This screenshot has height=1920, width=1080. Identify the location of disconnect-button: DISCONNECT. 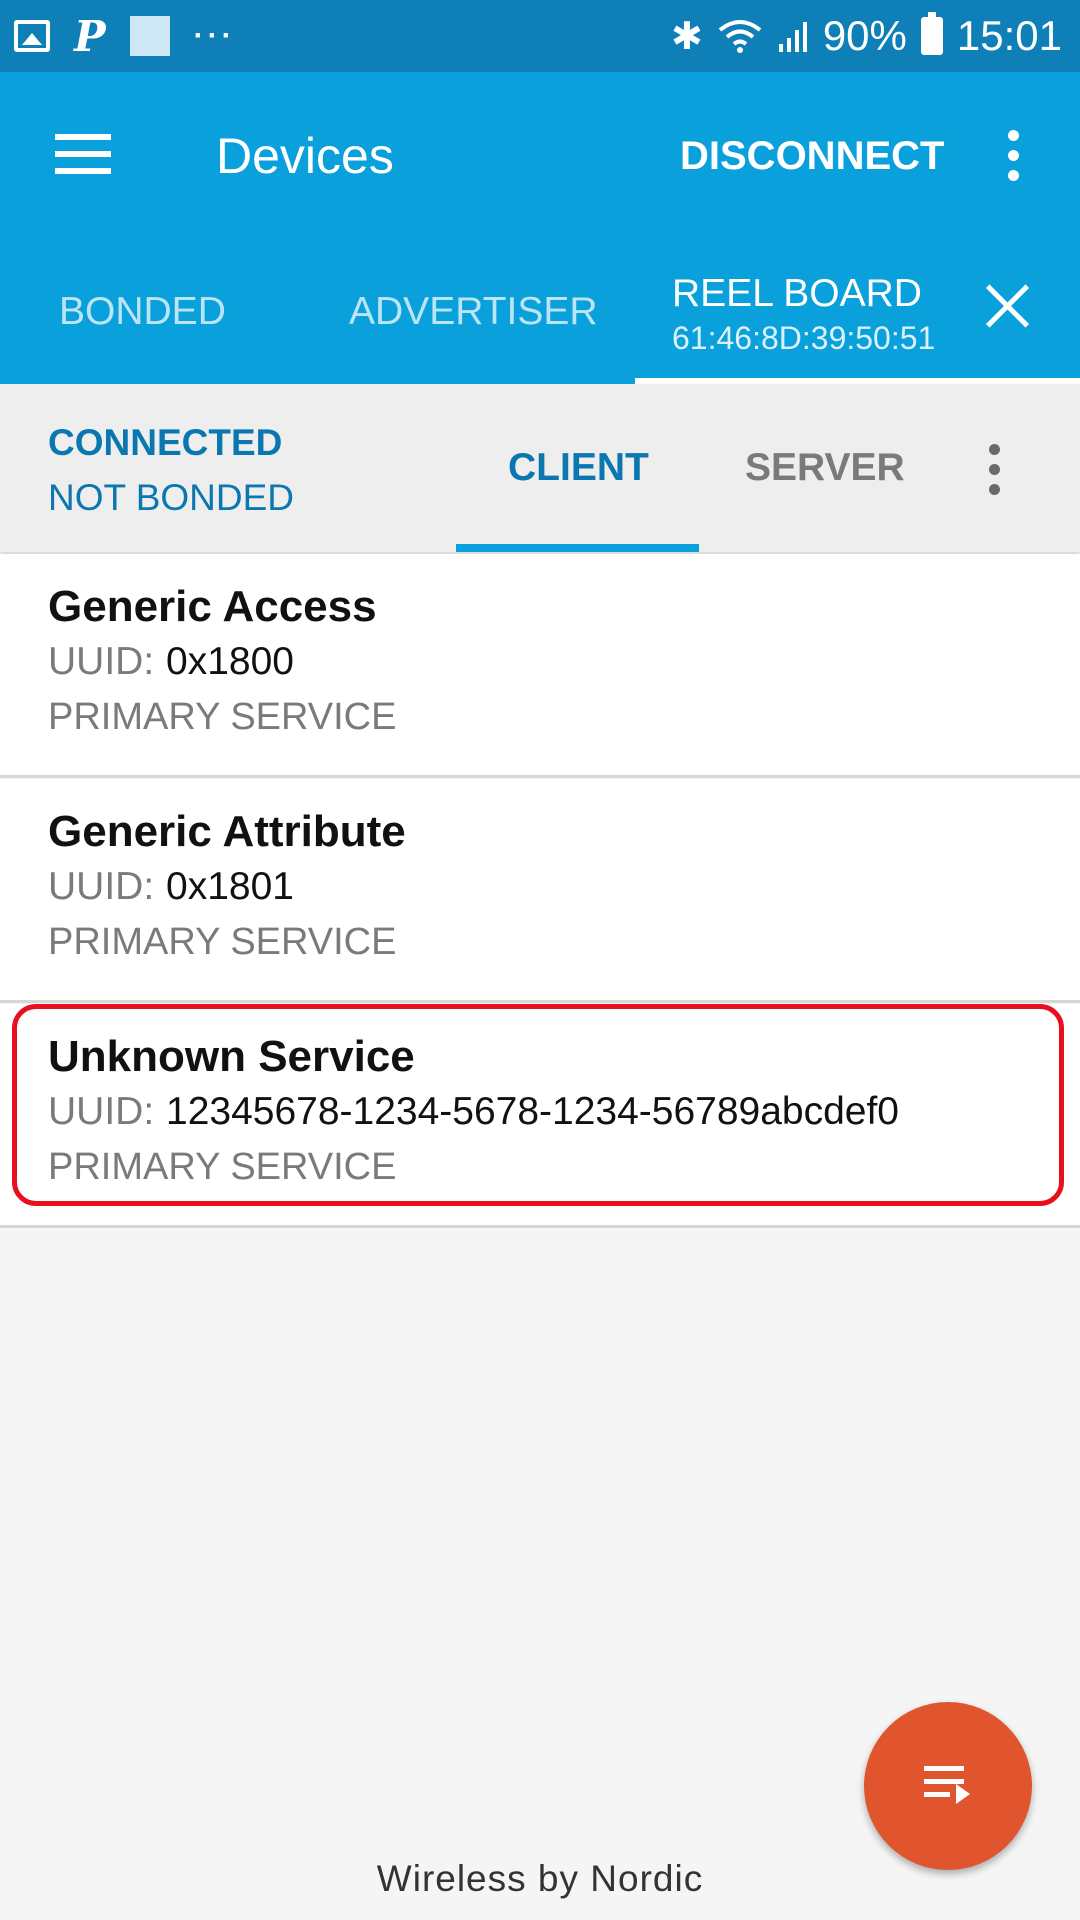
(812, 156).